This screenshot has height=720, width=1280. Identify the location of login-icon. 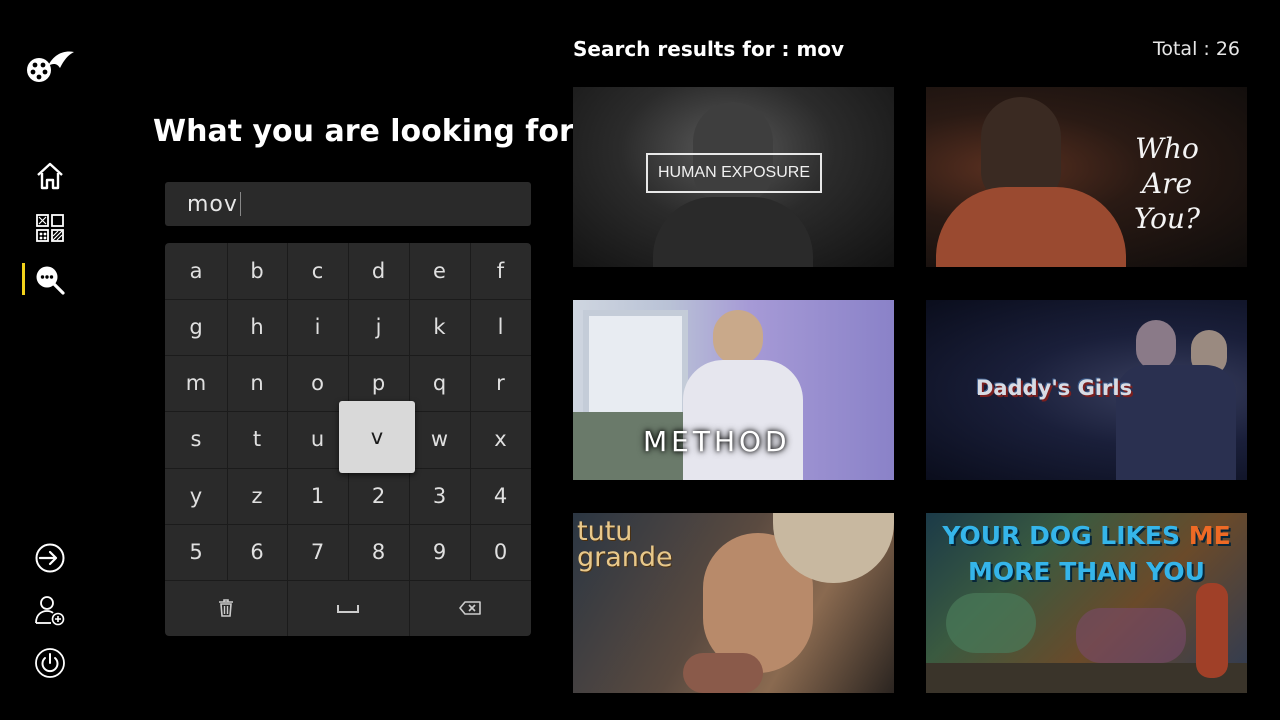
(50, 558).